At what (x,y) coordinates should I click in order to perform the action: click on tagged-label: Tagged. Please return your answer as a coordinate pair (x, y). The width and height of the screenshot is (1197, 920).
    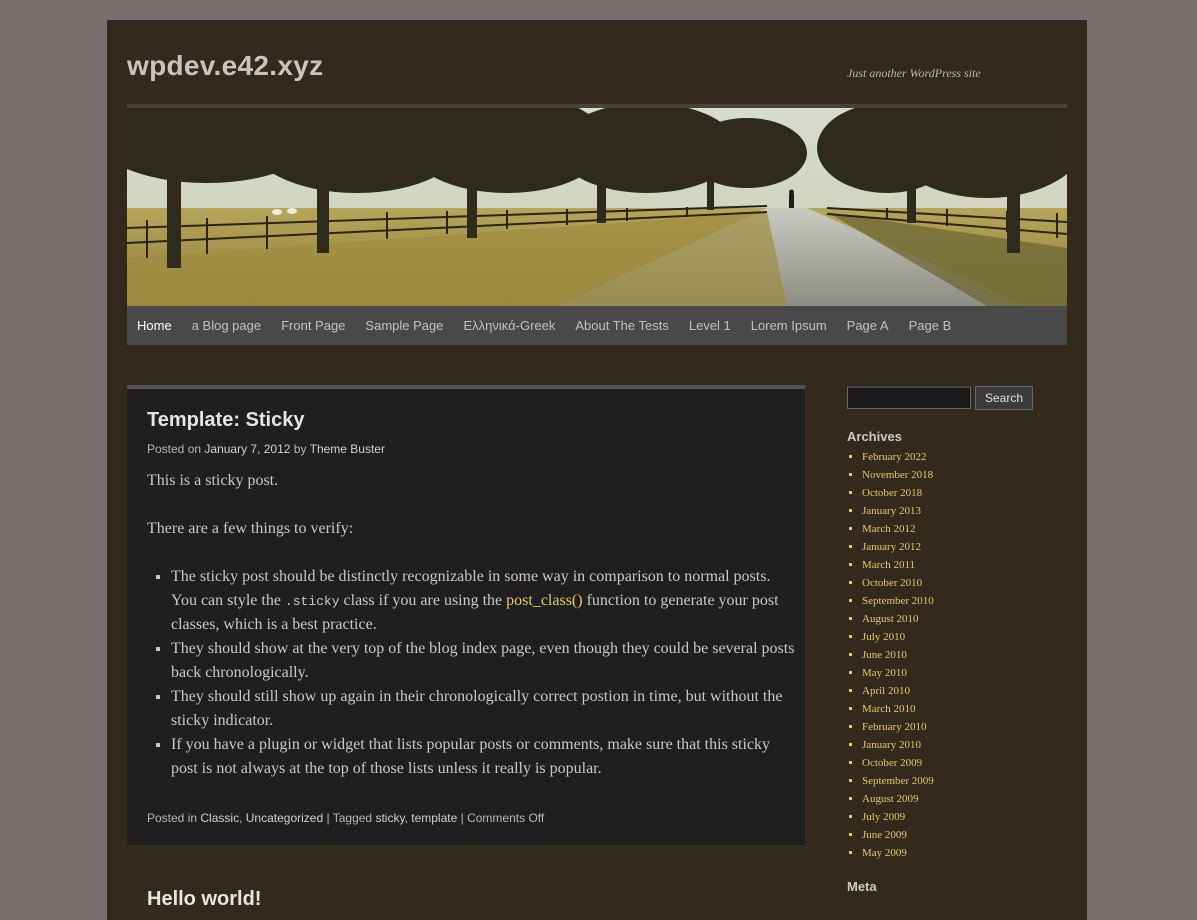
    Looking at the image, I should click on (352, 818).